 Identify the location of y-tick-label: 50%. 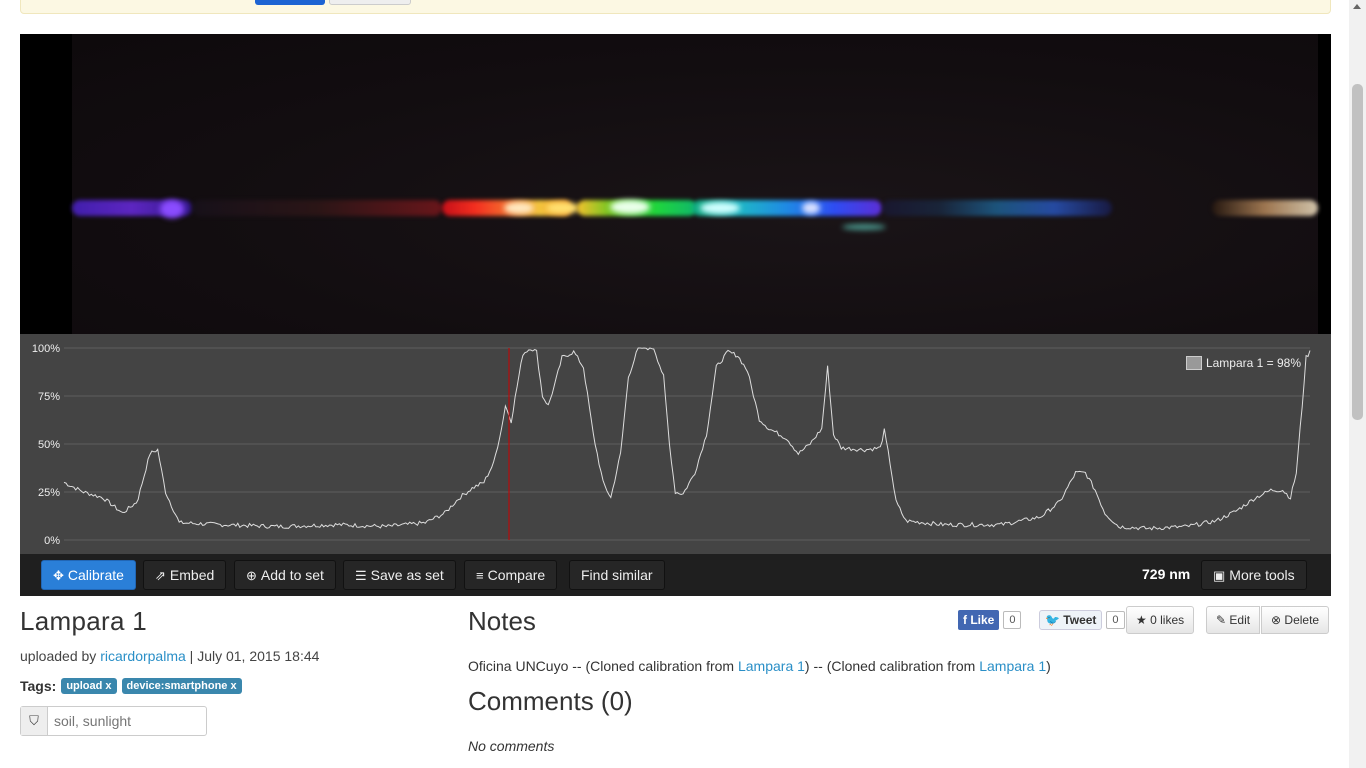
(49, 445).